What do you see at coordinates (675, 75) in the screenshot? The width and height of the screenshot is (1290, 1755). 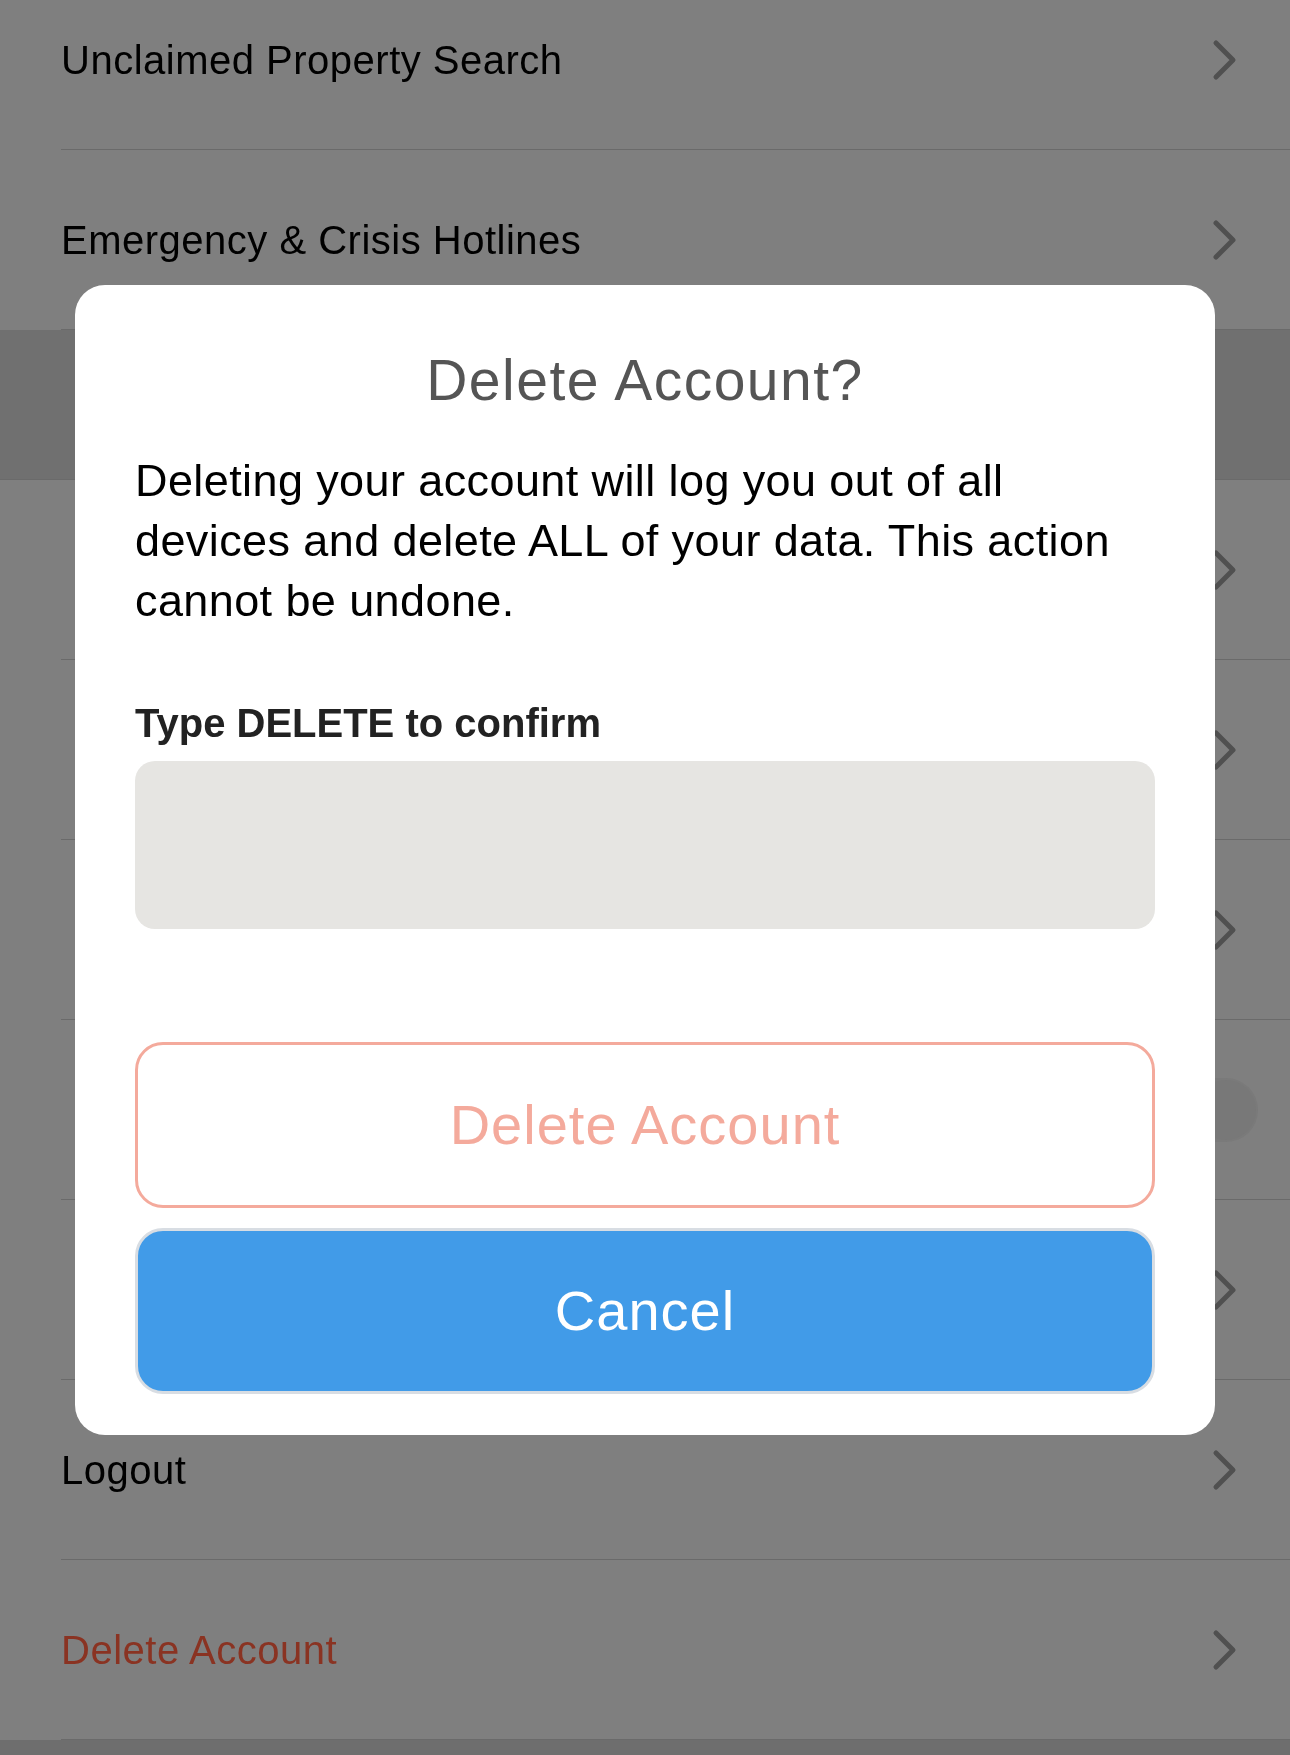 I see `menu-item: Unclaimed Property Search` at bounding box center [675, 75].